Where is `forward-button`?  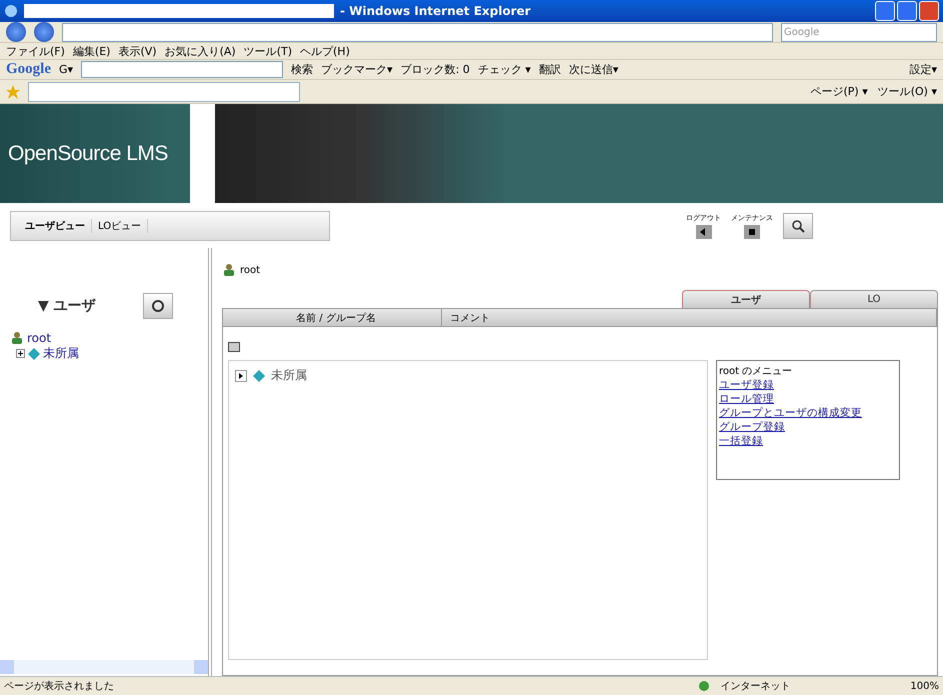
forward-button is located at coordinates (44, 32).